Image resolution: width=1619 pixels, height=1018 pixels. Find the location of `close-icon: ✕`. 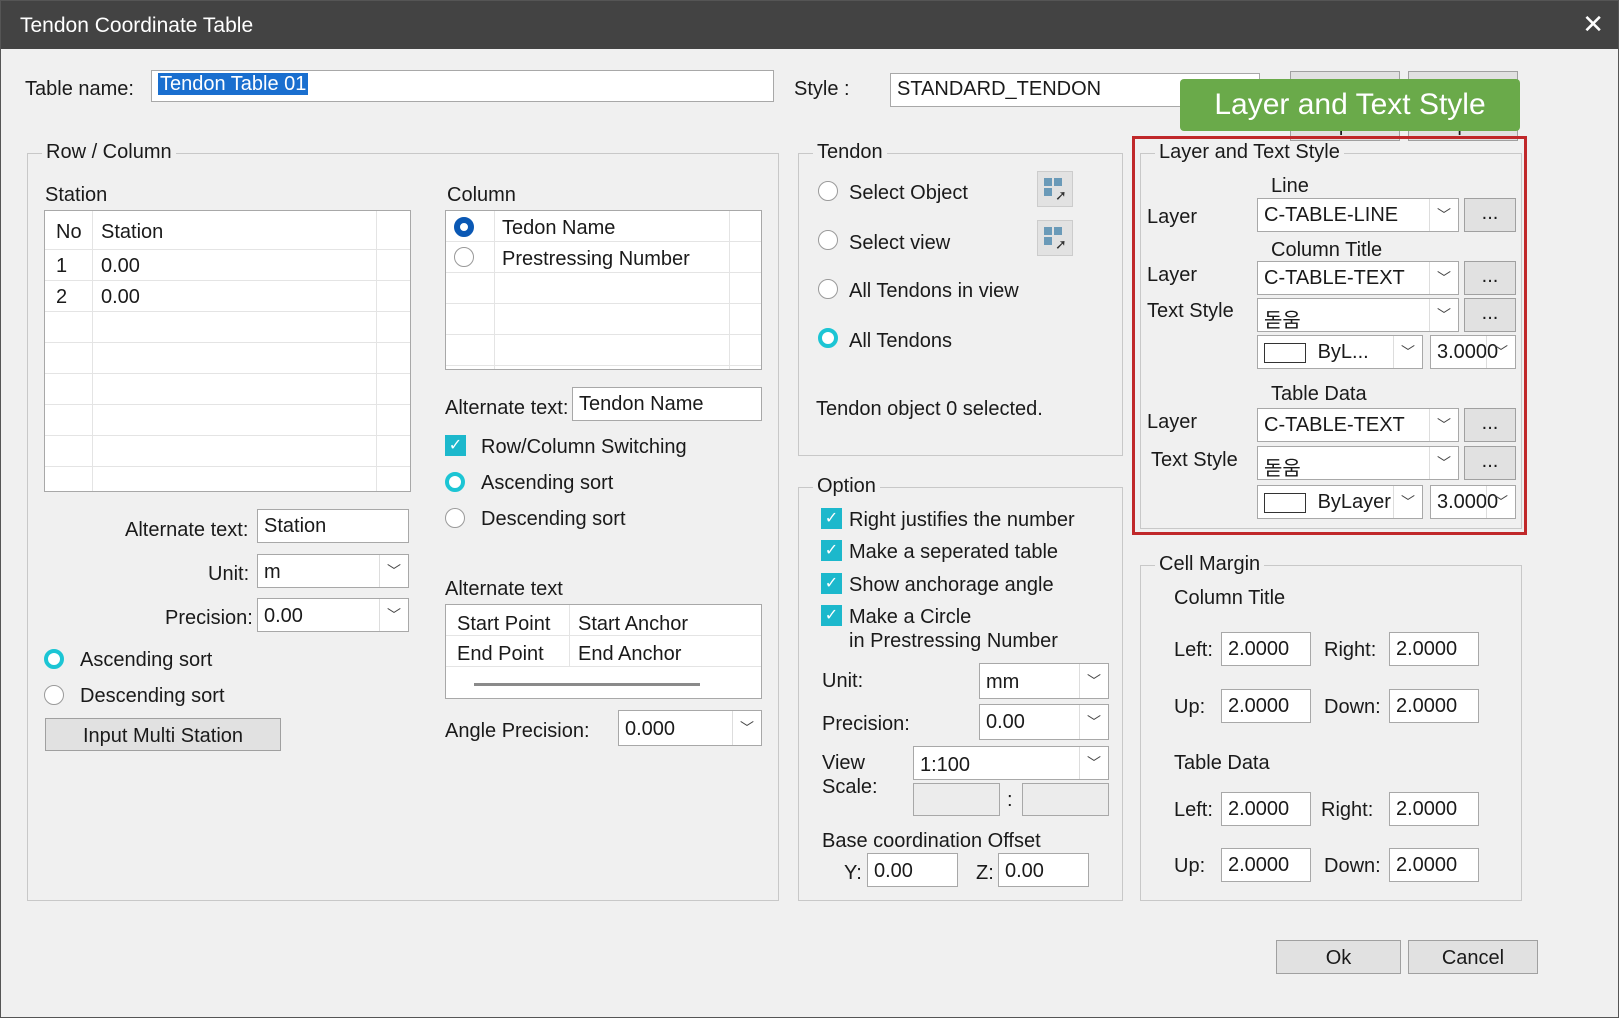

close-icon: ✕ is located at coordinates (1593, 24).